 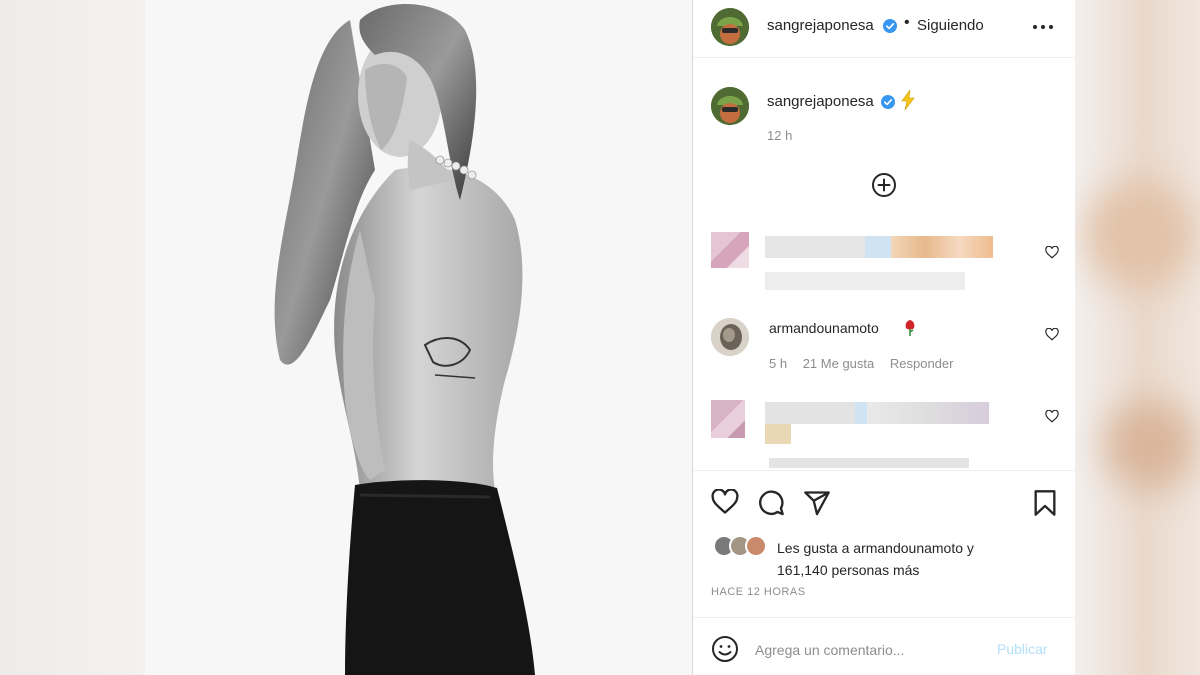 I want to click on likes-count: 161,140 personas más, so click(x=848, y=570).